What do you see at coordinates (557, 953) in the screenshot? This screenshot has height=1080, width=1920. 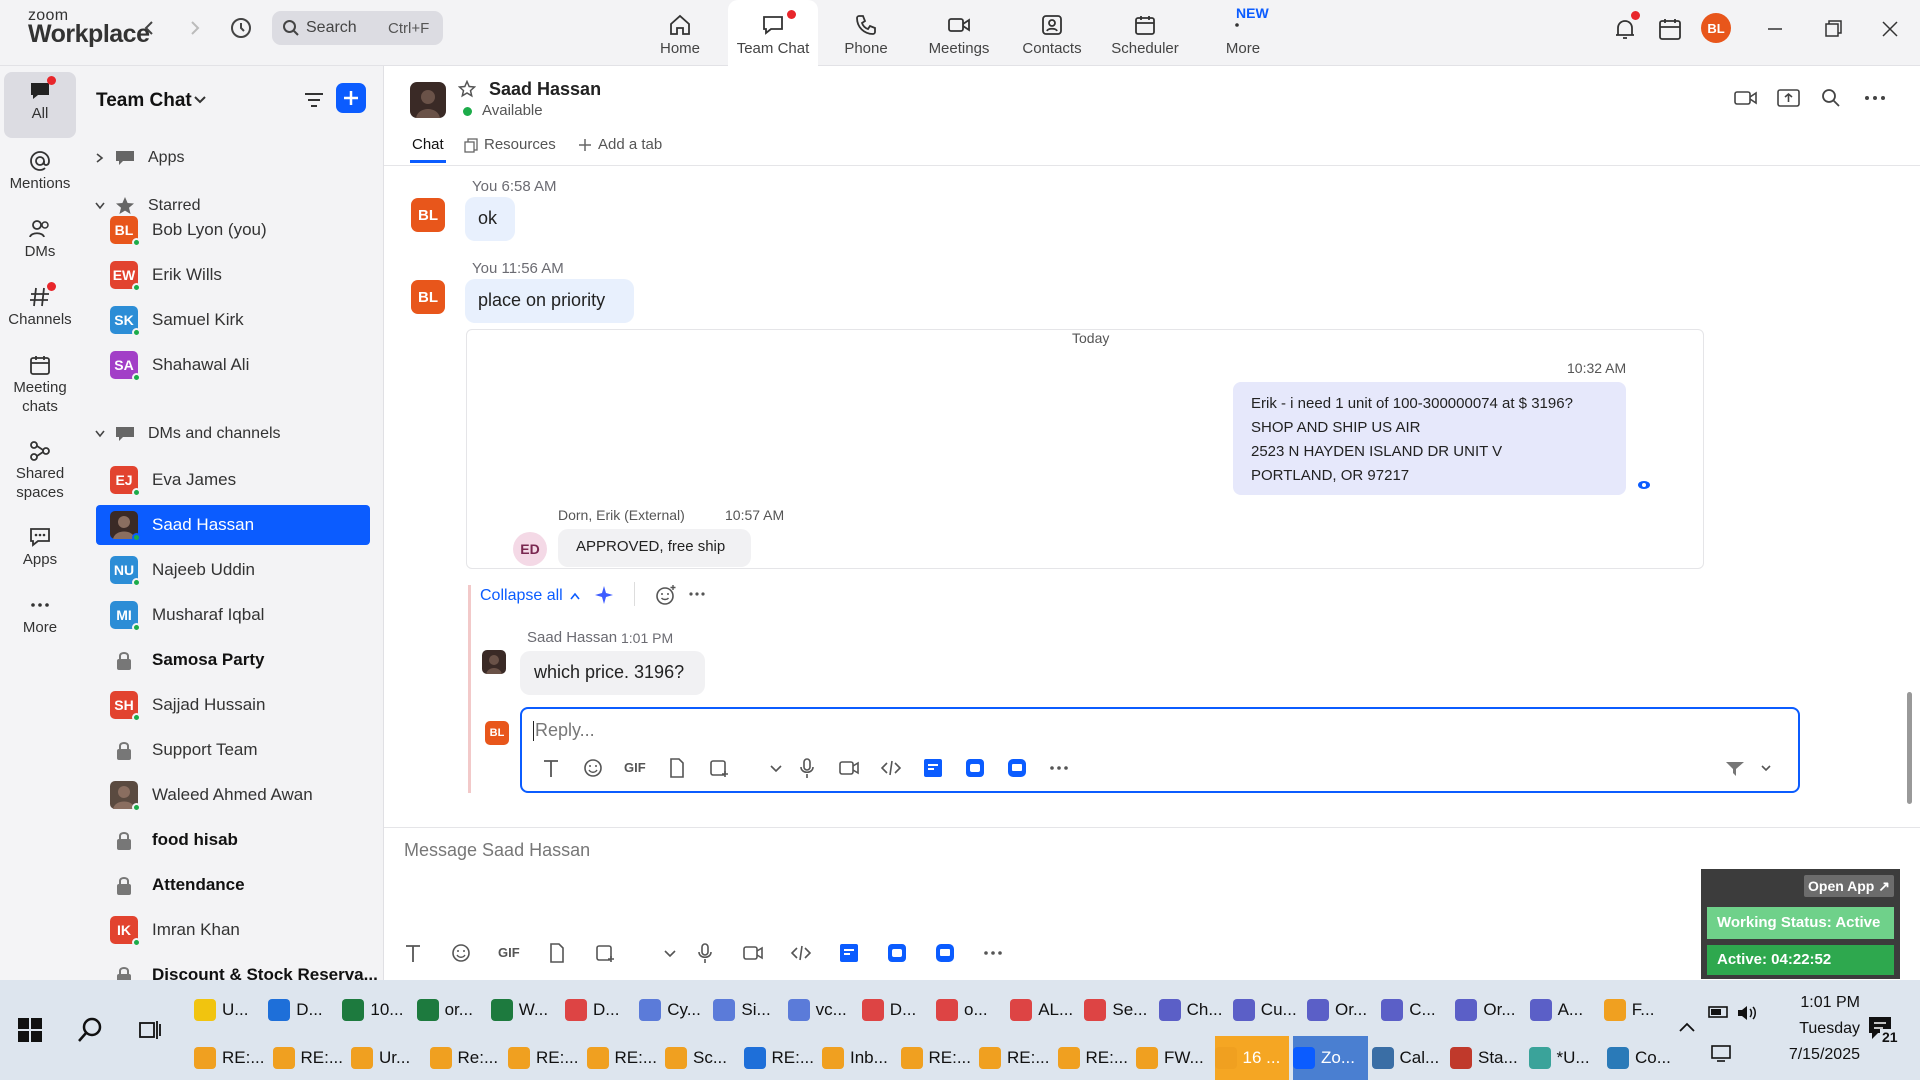 I see `file-icon` at bounding box center [557, 953].